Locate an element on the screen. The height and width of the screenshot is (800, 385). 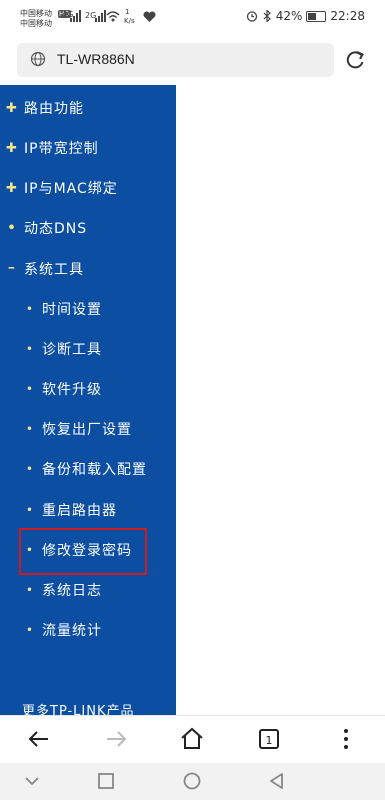
menu-item-ip-bandwidth: ✚ IP带宽控制 is located at coordinates (52, 148).